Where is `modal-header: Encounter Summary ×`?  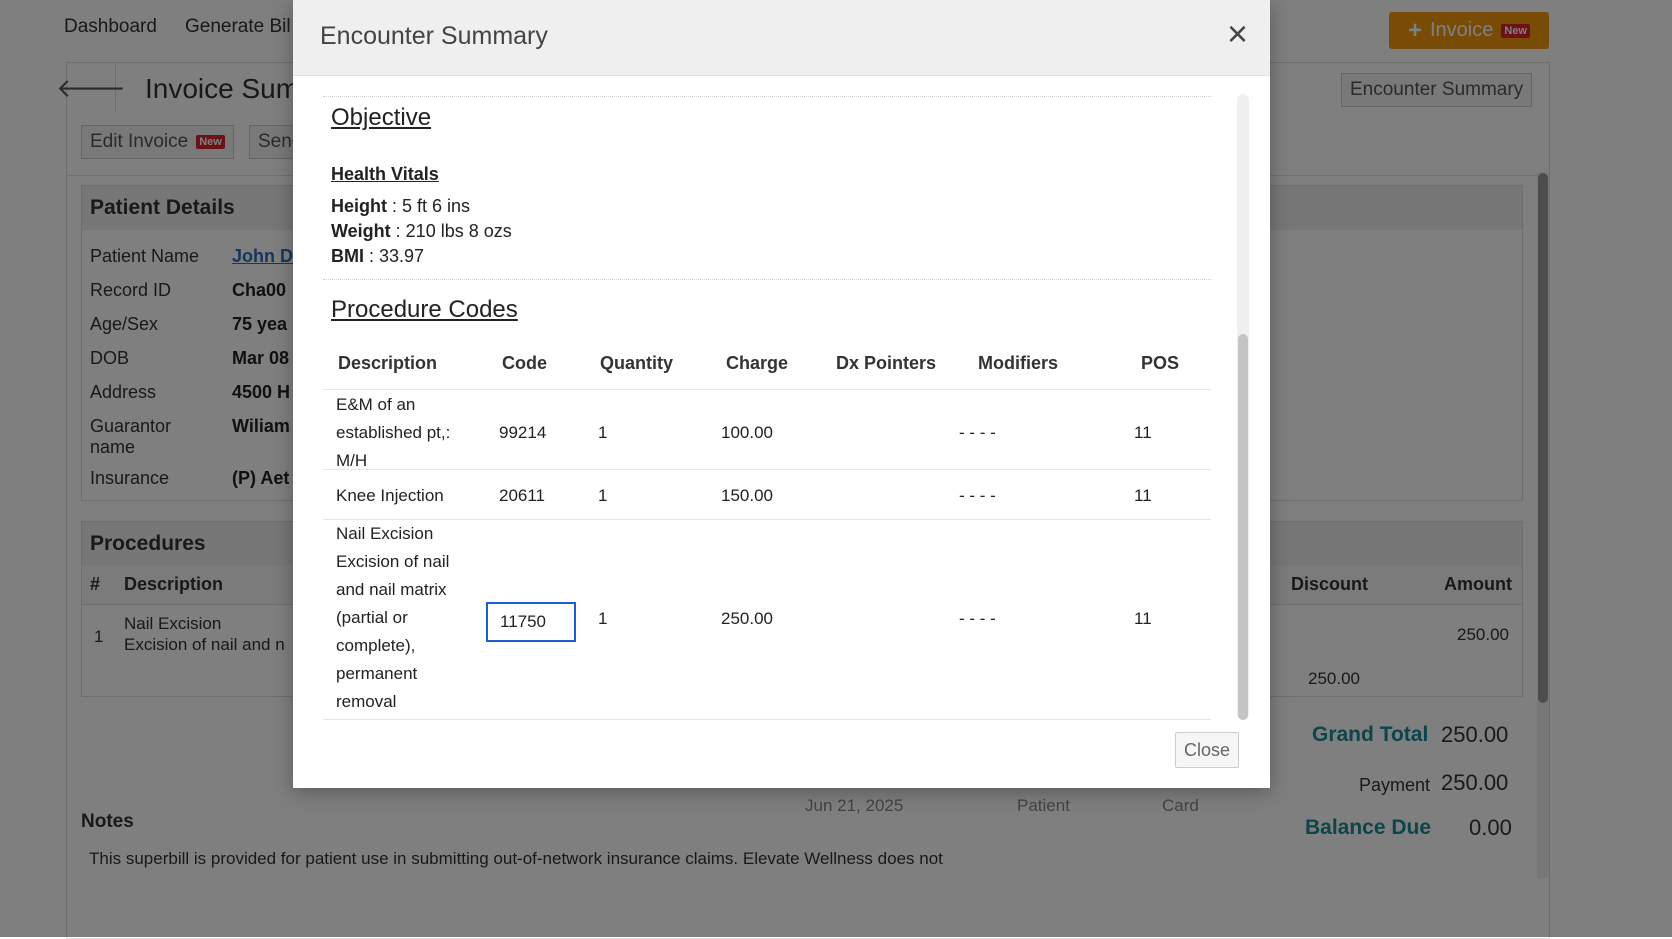 modal-header: Encounter Summary × is located at coordinates (781, 38).